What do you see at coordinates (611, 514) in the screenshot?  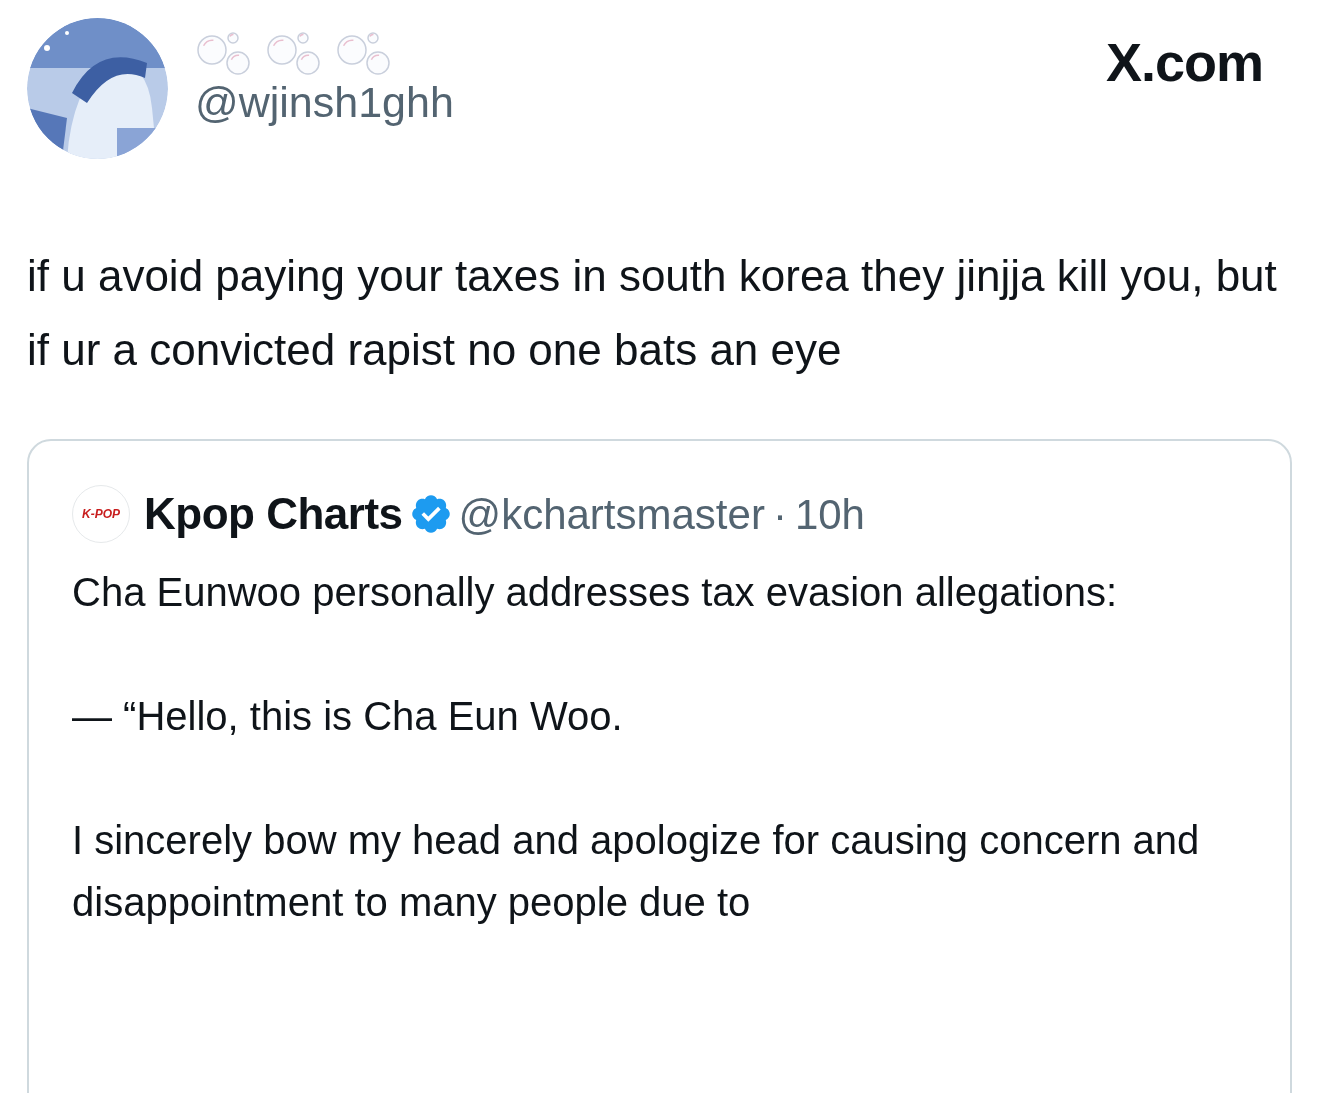 I see `quoted-author-handle: @kchartsmaster` at bounding box center [611, 514].